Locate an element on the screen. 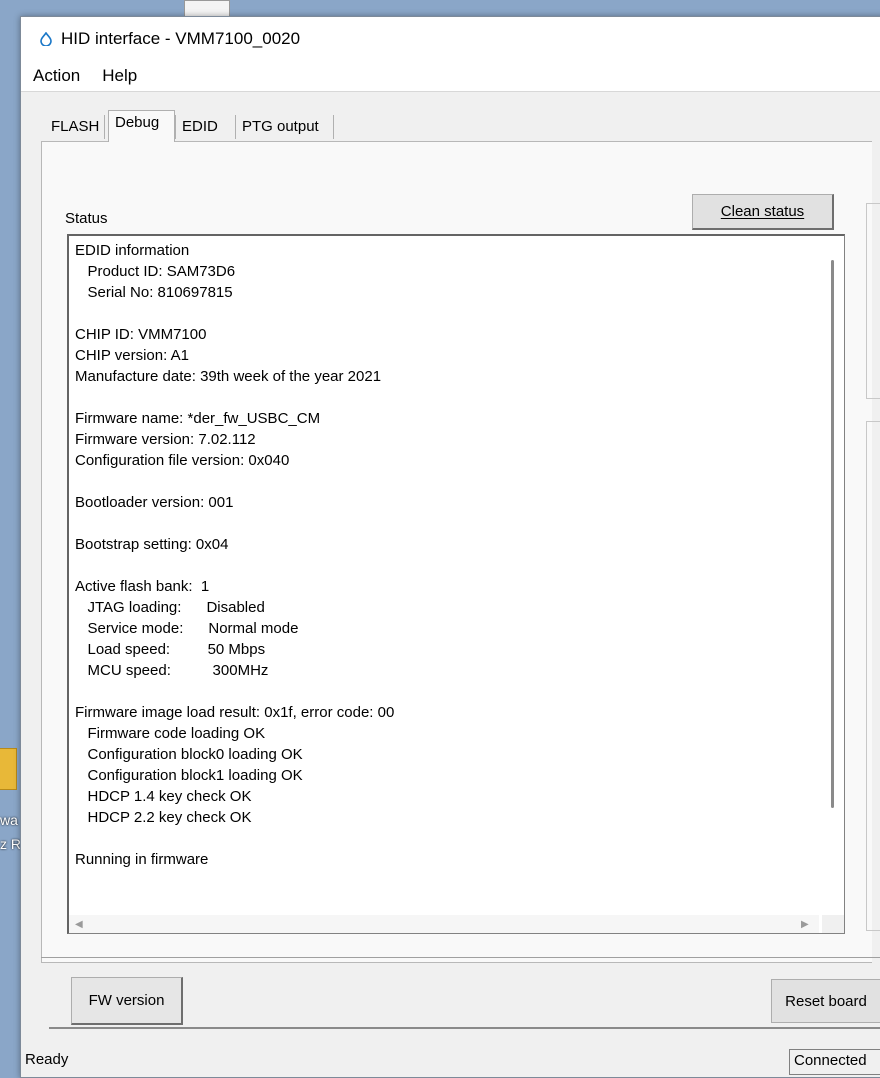 Image resolution: width=880 pixels, height=1078 pixels. menu-help: Help is located at coordinates (118, 76).